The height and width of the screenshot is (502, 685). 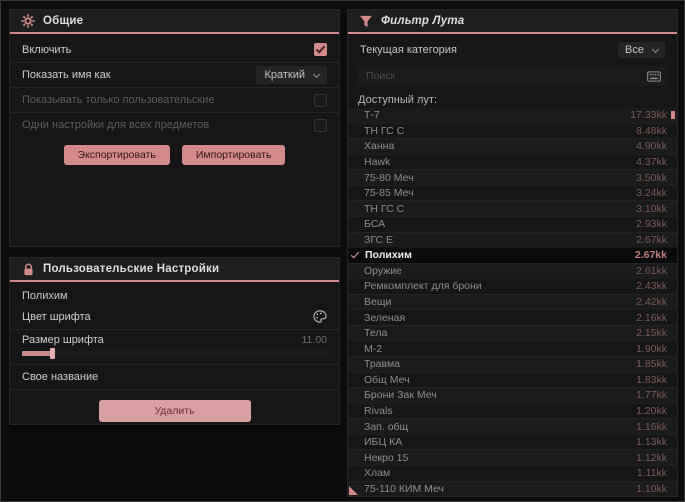 What do you see at coordinates (386, 457) in the screenshot?
I see `loot-item-name: Некро 15` at bounding box center [386, 457].